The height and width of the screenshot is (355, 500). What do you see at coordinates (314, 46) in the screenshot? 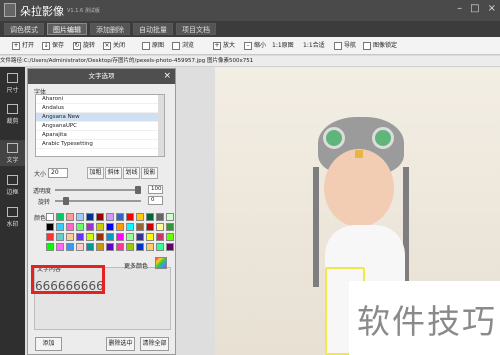
I see `fit-button: 1:1合适` at bounding box center [314, 46].